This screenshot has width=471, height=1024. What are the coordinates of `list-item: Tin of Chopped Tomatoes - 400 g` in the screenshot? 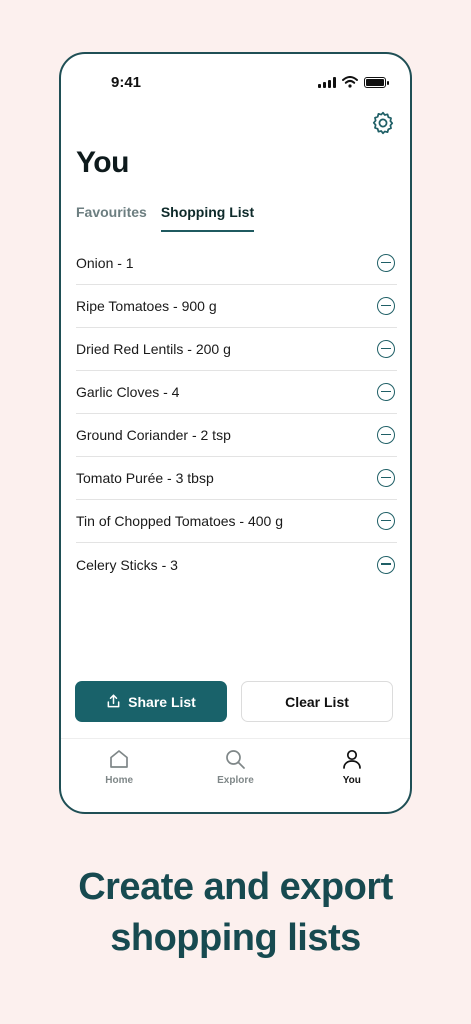 It's located at (236, 521).